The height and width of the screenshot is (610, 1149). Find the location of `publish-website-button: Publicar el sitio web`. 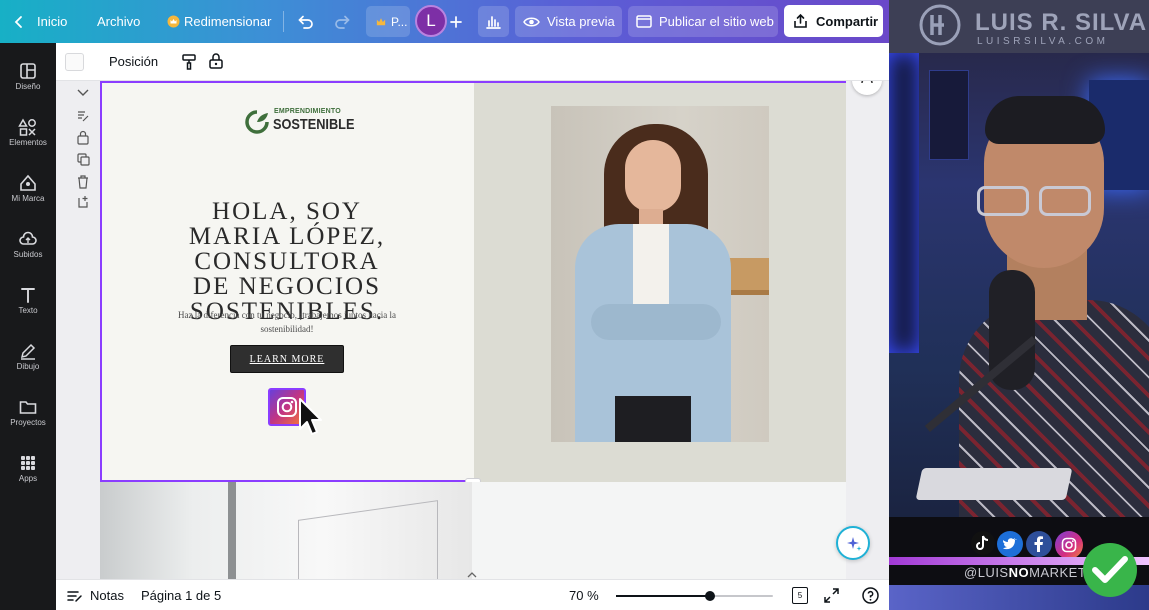

publish-website-button: Publicar el sitio web is located at coordinates (703, 21).